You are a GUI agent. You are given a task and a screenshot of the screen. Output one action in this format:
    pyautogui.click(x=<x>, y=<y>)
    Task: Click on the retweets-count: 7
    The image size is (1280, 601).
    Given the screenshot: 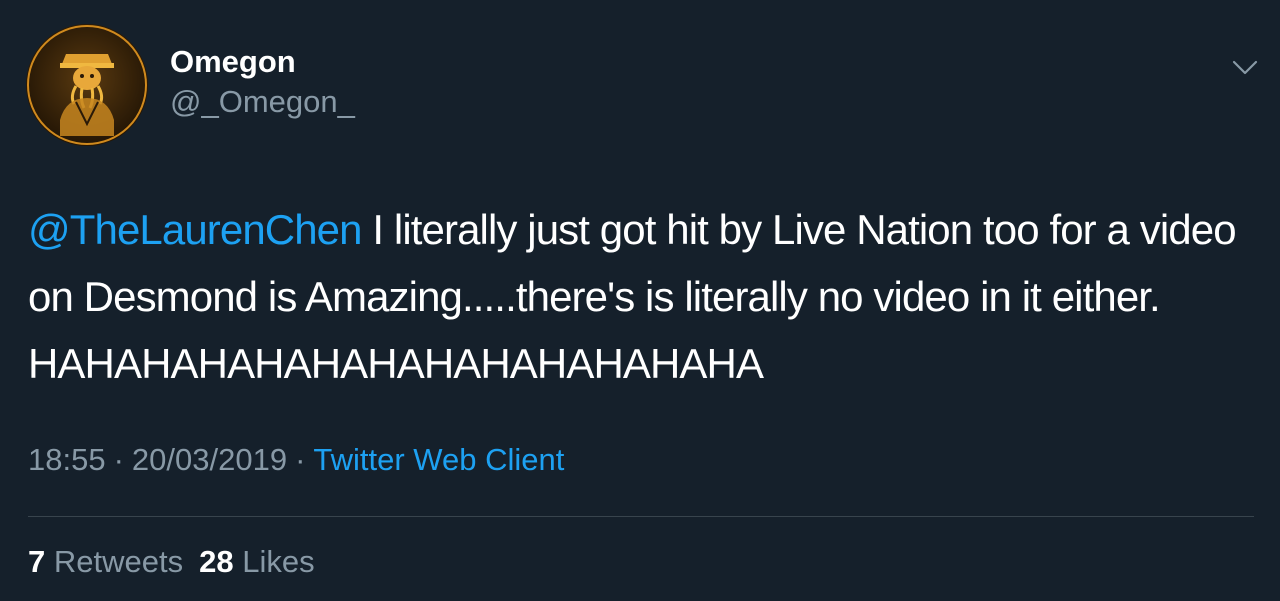 What is the action you would take?
    pyautogui.click(x=37, y=561)
    